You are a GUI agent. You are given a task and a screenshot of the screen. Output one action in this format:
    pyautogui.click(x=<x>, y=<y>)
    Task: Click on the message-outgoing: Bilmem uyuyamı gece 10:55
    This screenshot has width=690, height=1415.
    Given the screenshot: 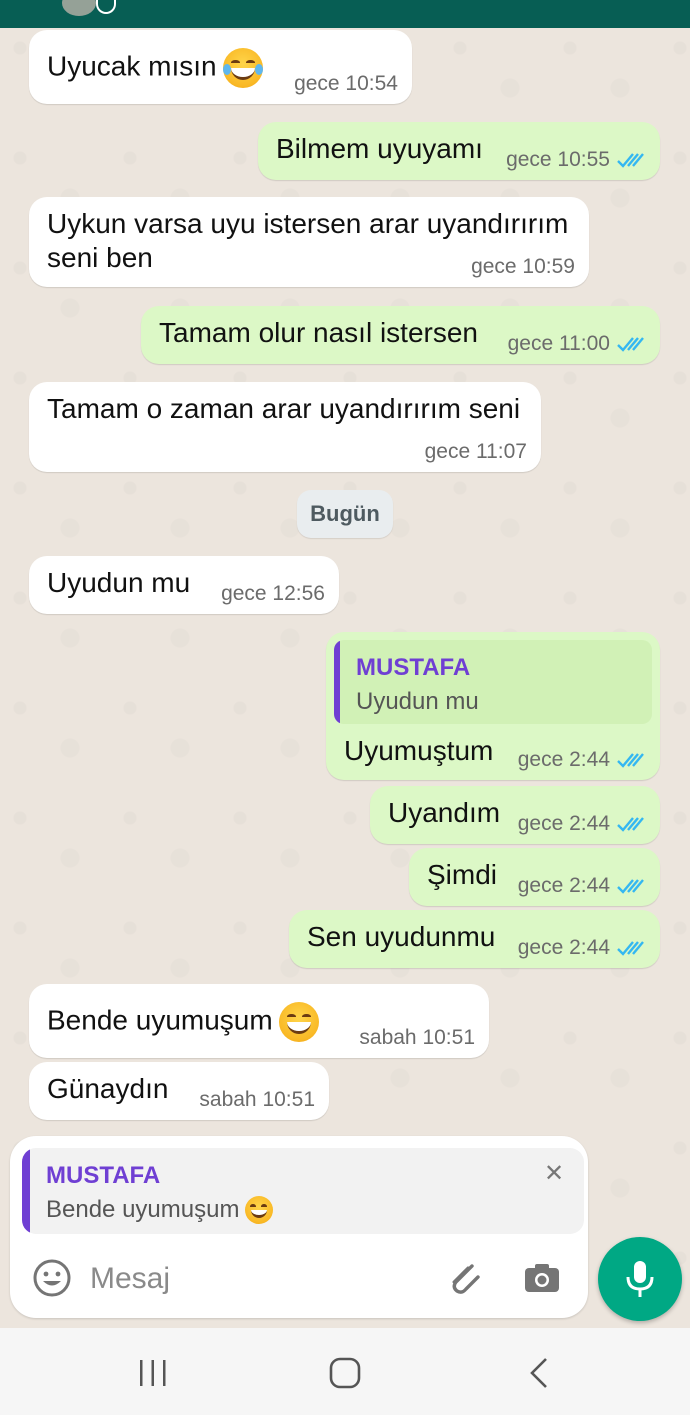 What is the action you would take?
    pyautogui.click(x=459, y=151)
    